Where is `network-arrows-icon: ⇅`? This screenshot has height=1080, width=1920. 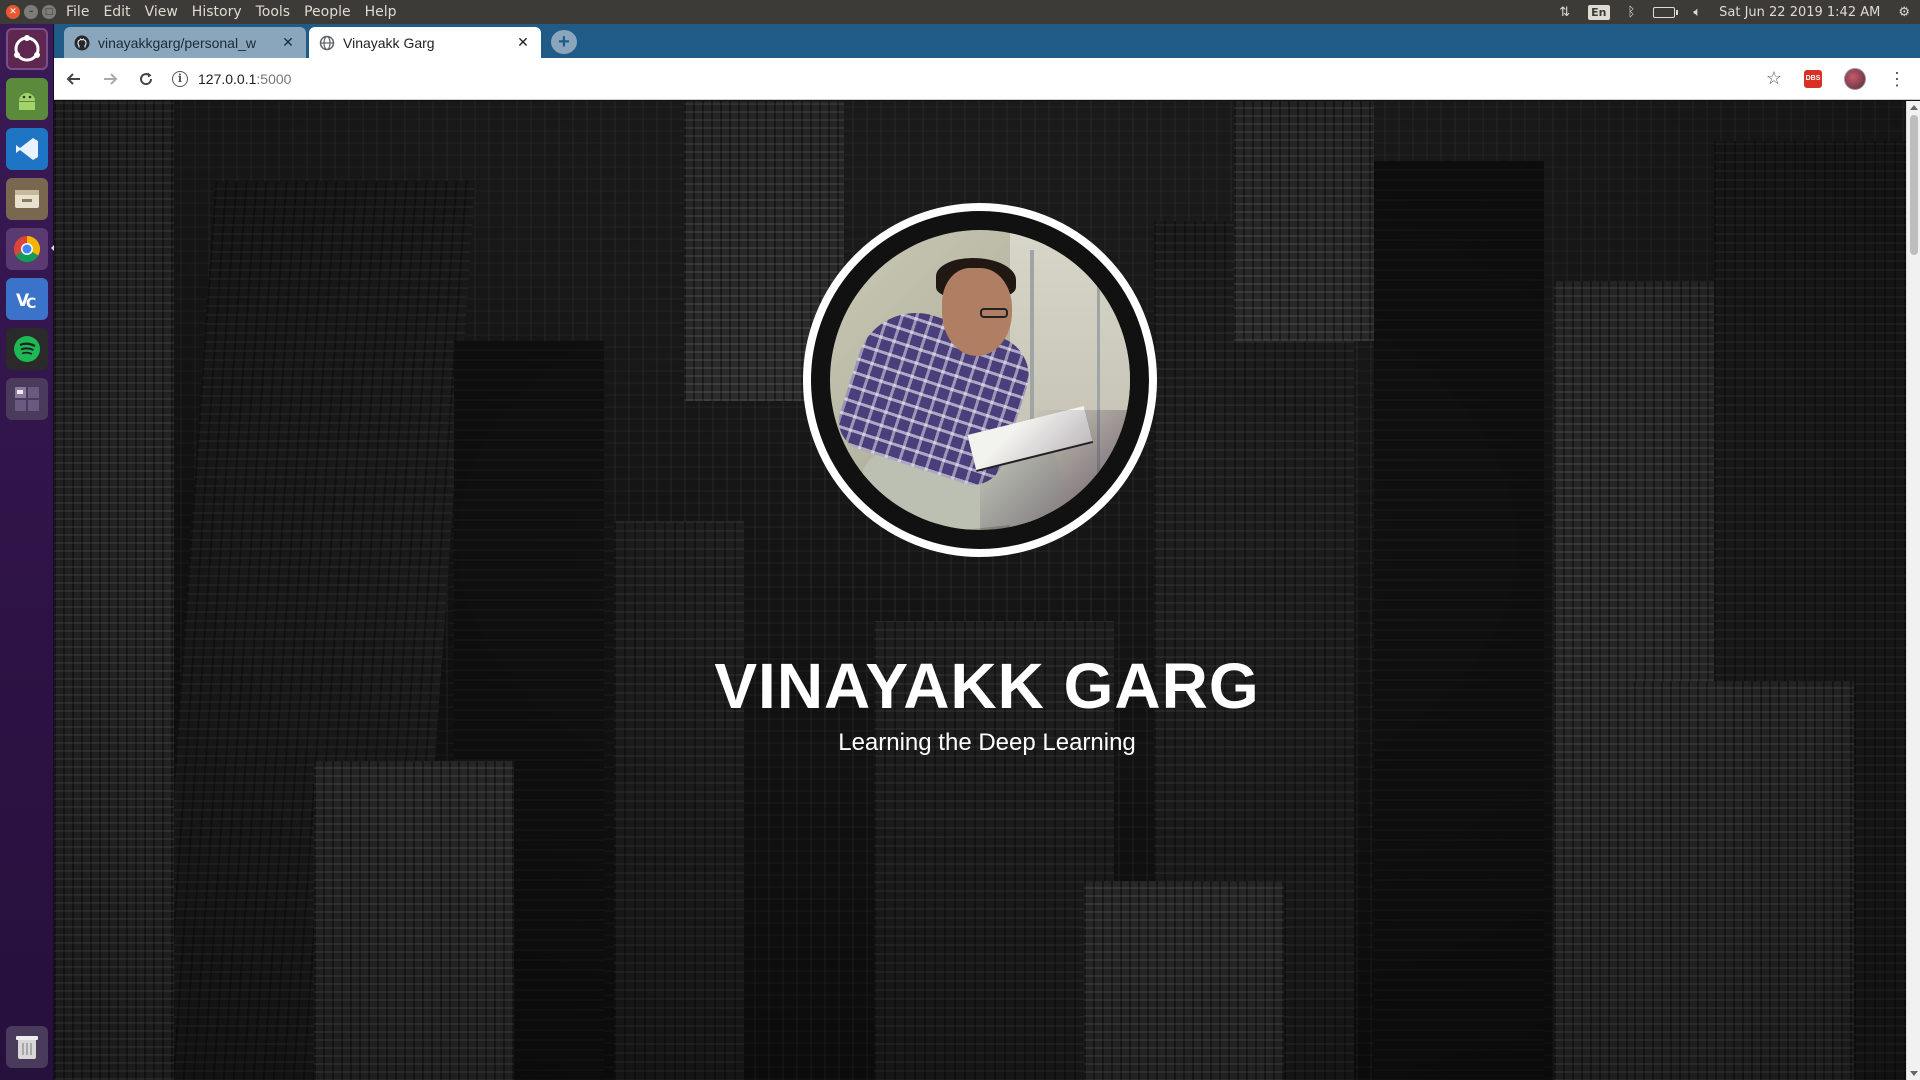 network-arrows-icon: ⇅ is located at coordinates (1564, 12).